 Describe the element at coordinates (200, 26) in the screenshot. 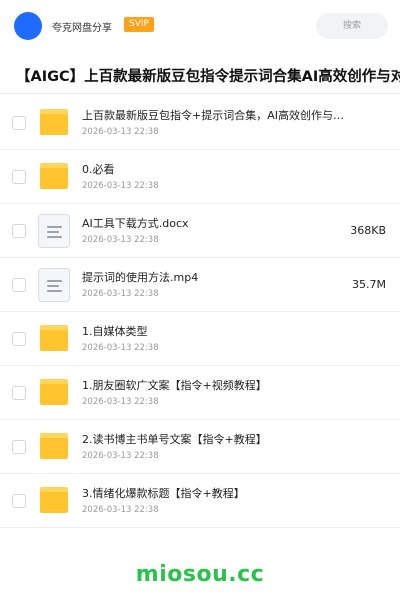

I see `share-header: 夸克网盘分享 SVIP 搜索` at that location.